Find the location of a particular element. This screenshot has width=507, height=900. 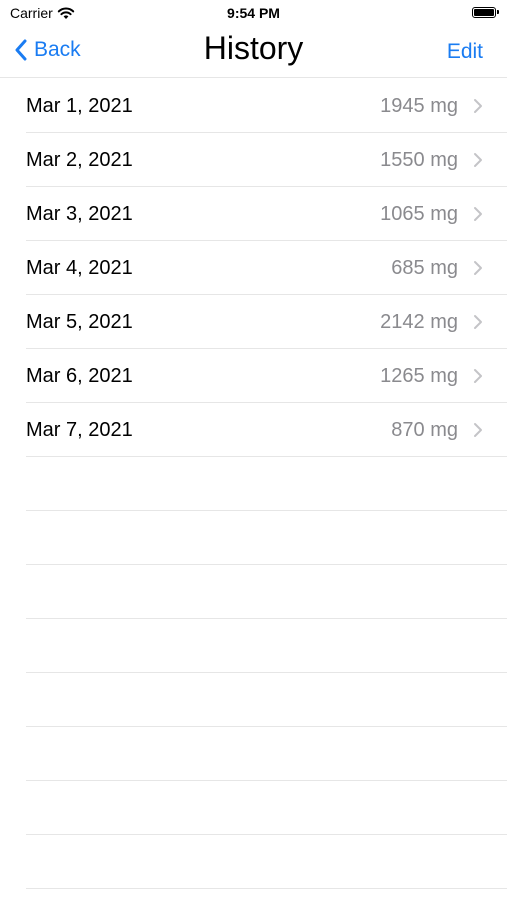

entry-date: Mar 1, 2021 is located at coordinates (79, 105).